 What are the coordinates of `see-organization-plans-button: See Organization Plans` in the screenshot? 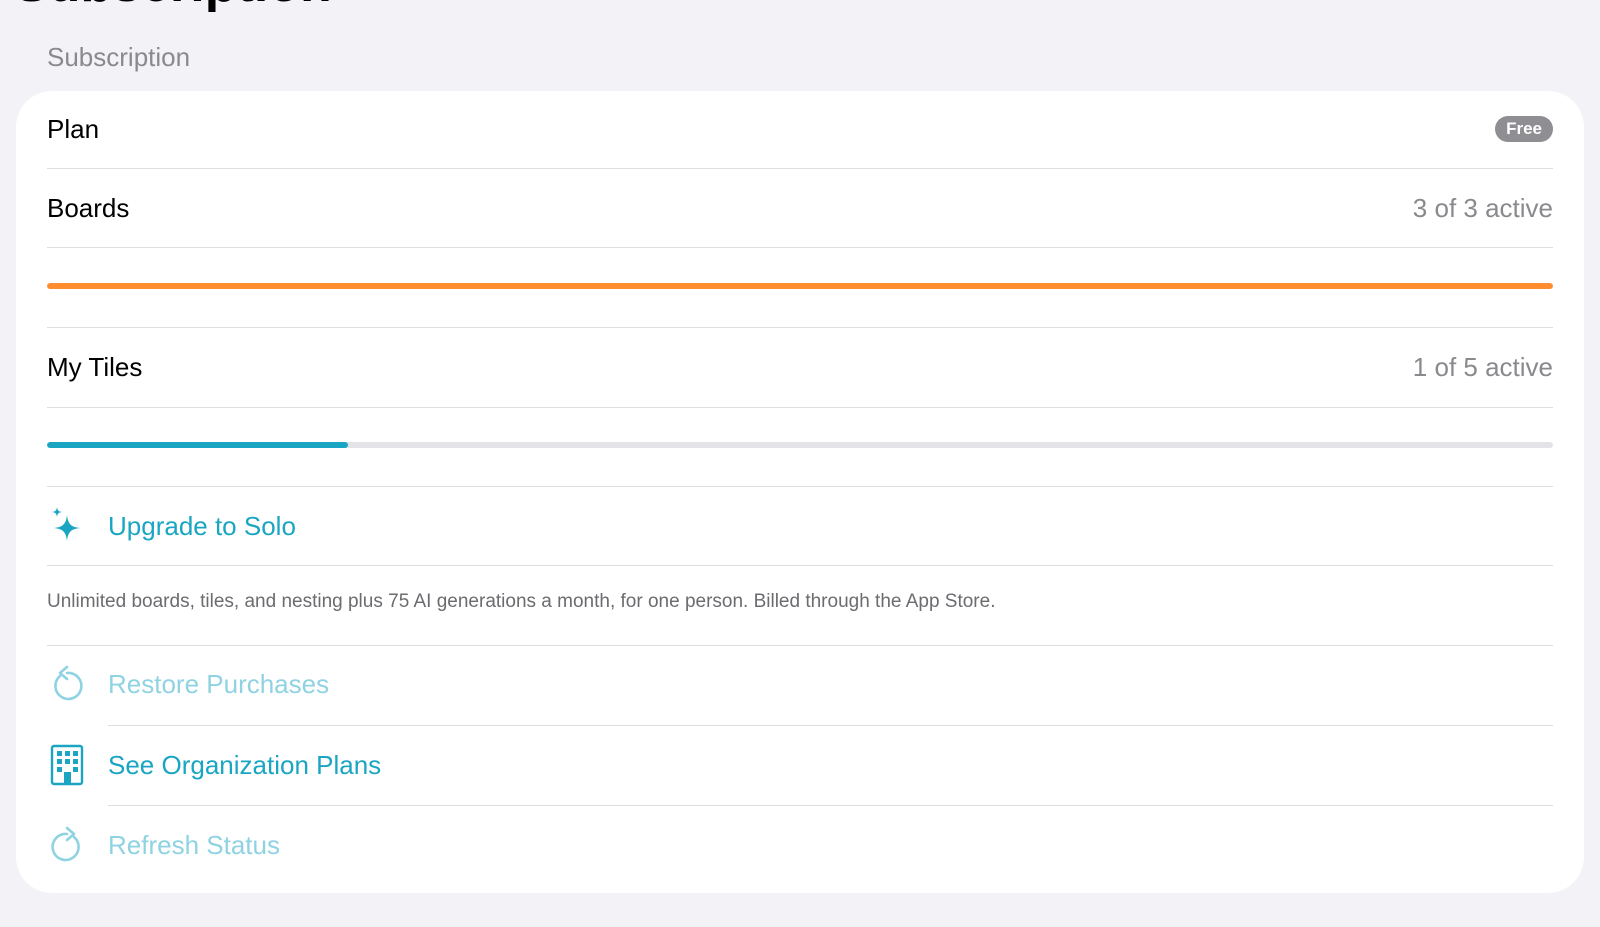 It's located at (800, 765).